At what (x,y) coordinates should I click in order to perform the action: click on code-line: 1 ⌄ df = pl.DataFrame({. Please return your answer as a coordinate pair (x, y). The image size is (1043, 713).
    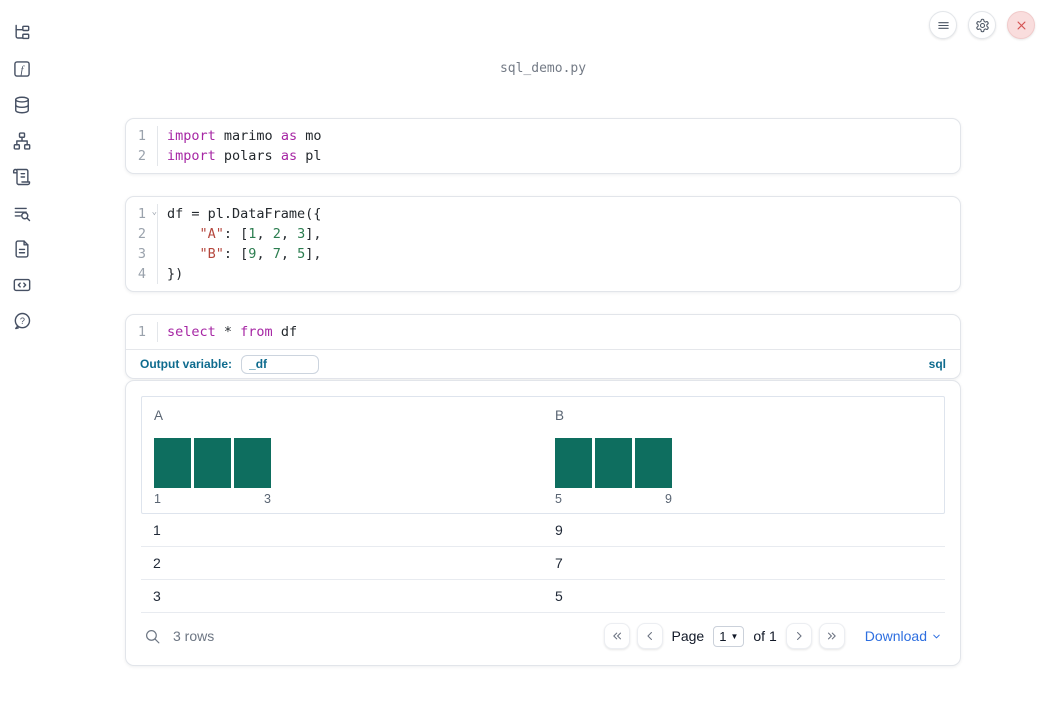
    Looking at the image, I should click on (543, 214).